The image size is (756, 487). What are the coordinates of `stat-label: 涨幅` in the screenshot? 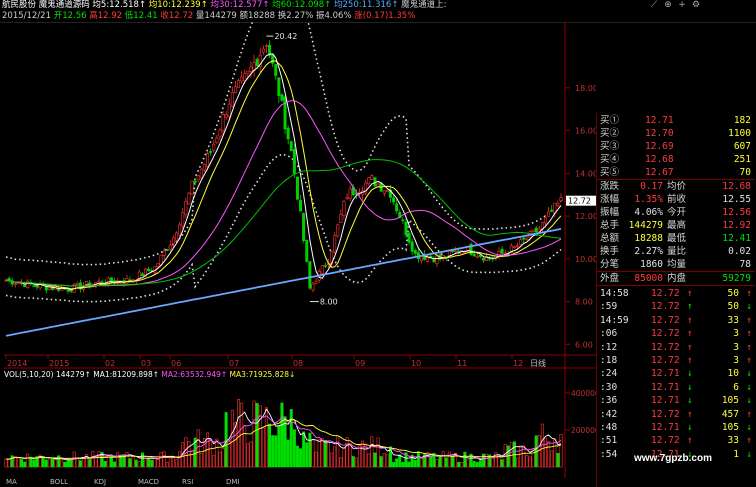 It's located at (610, 199).